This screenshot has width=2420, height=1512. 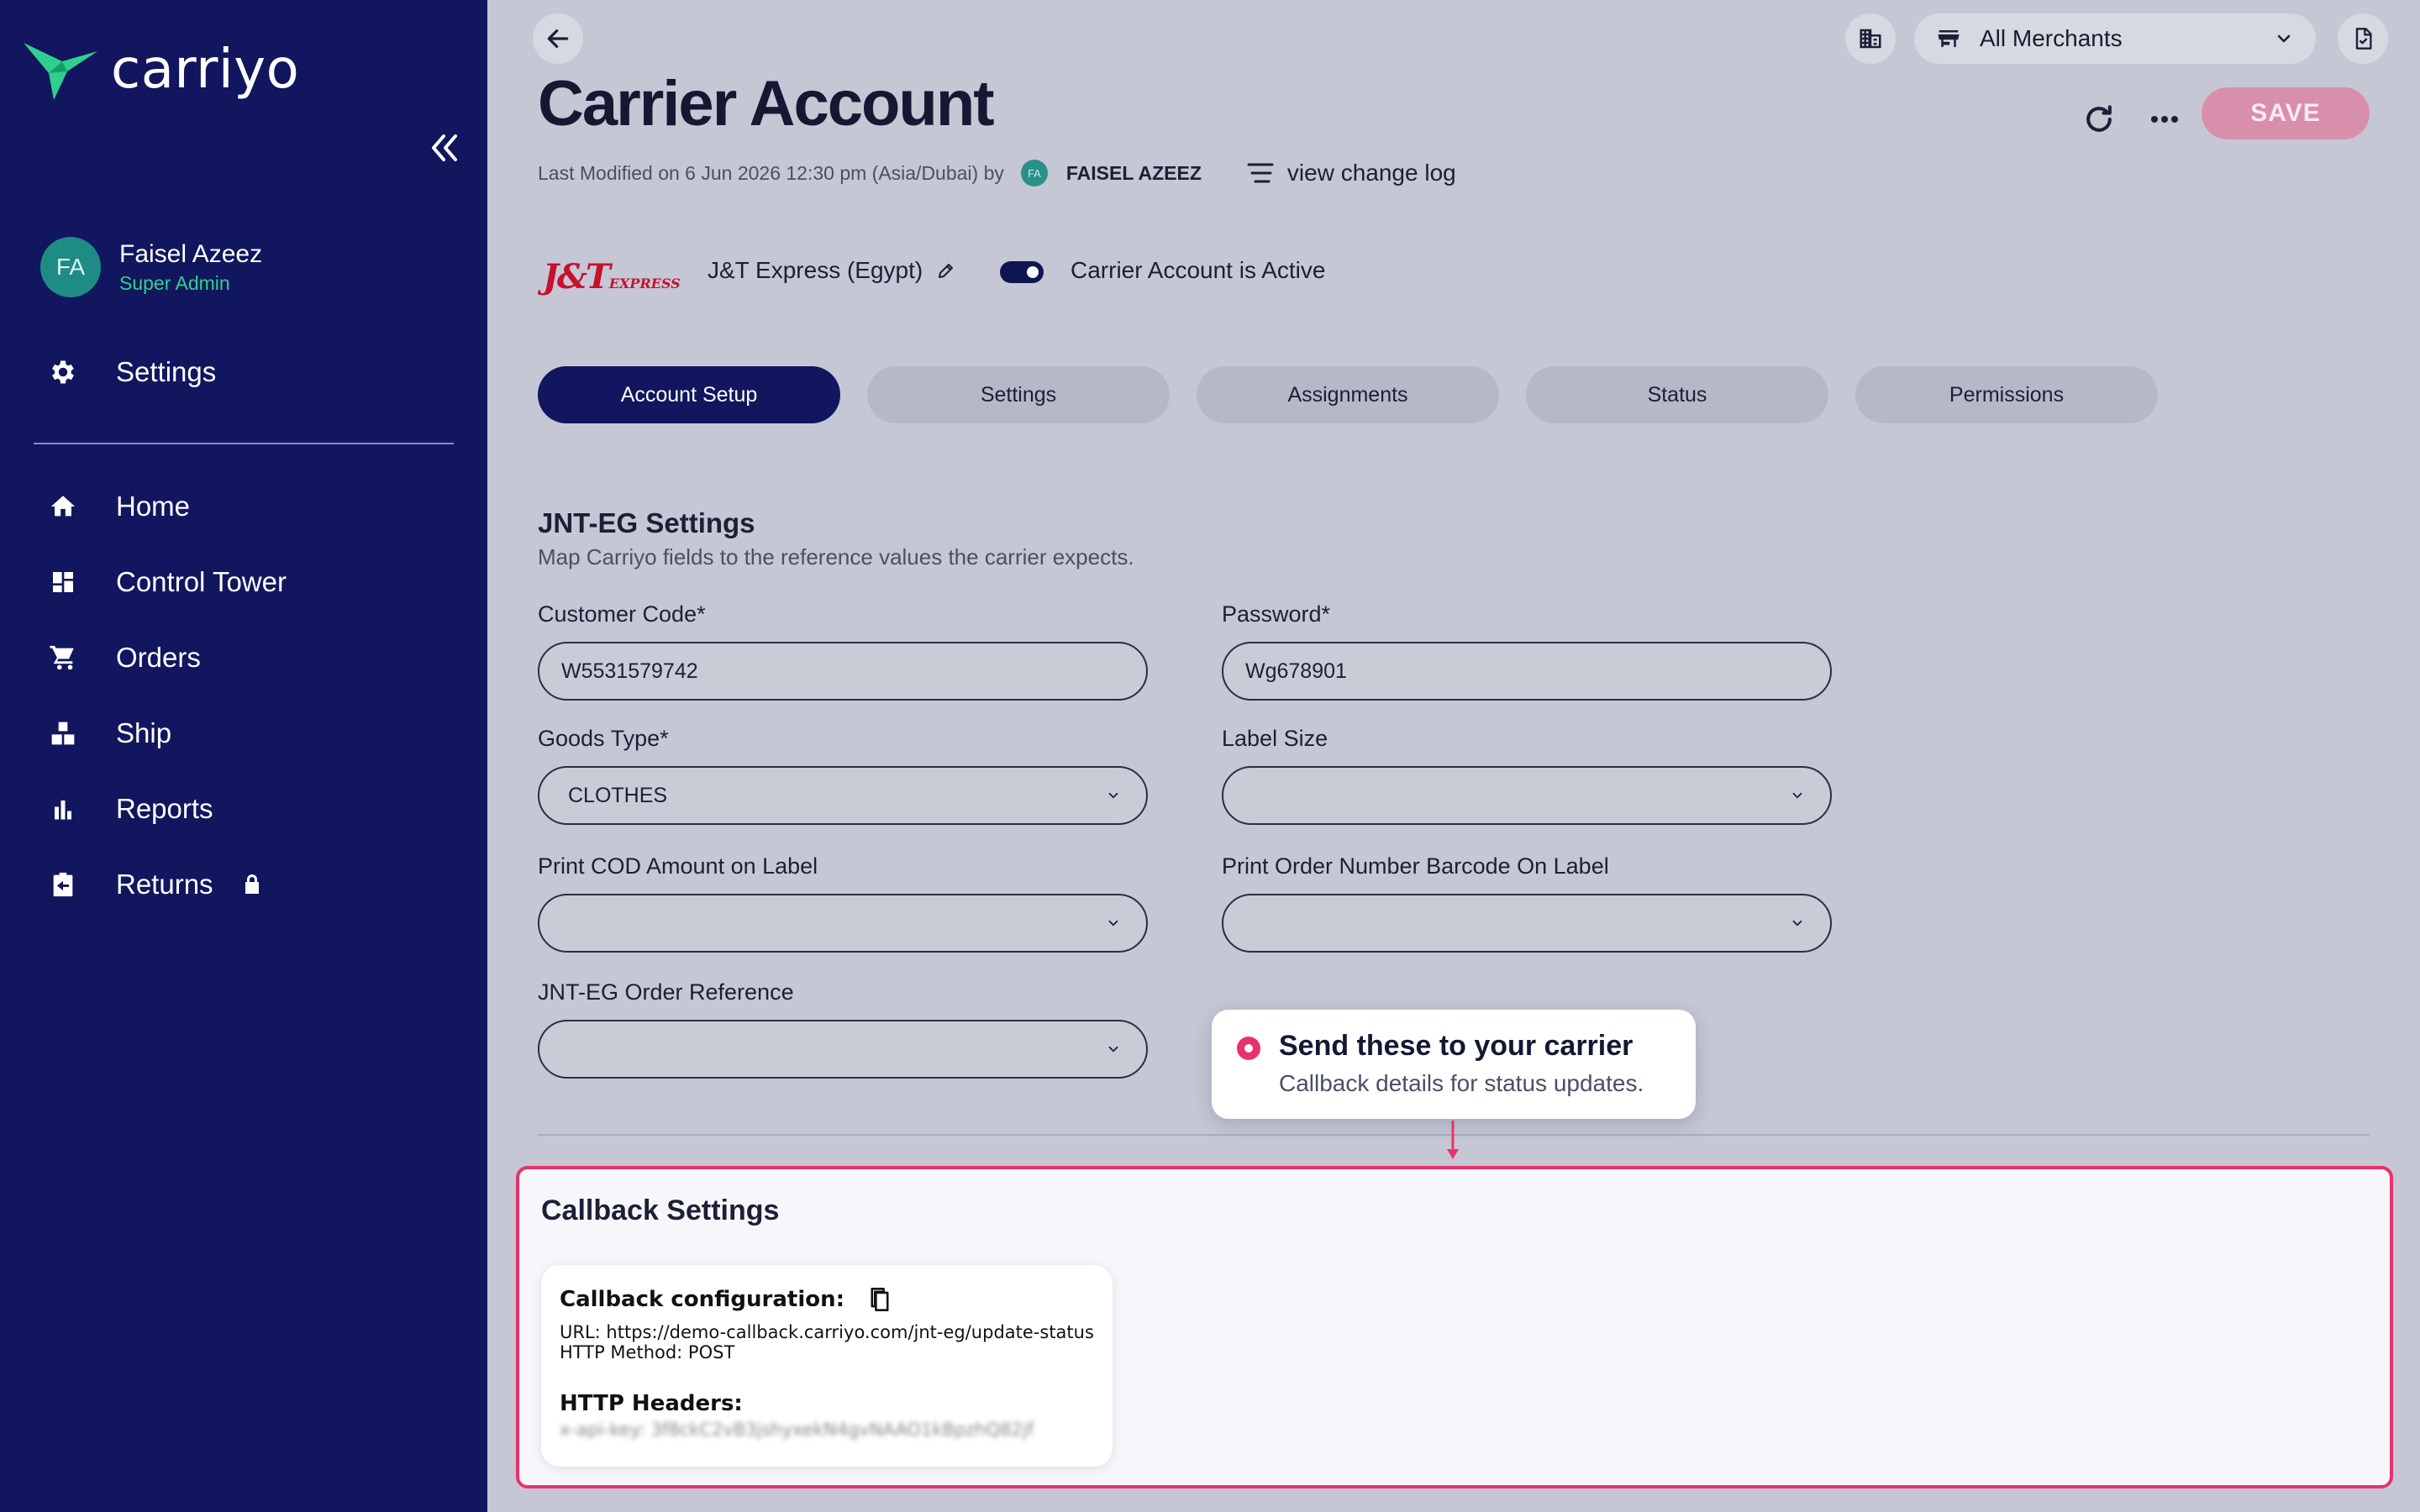 What do you see at coordinates (651, 1403) in the screenshot?
I see `http-headers-label: HTTP Headers:` at bounding box center [651, 1403].